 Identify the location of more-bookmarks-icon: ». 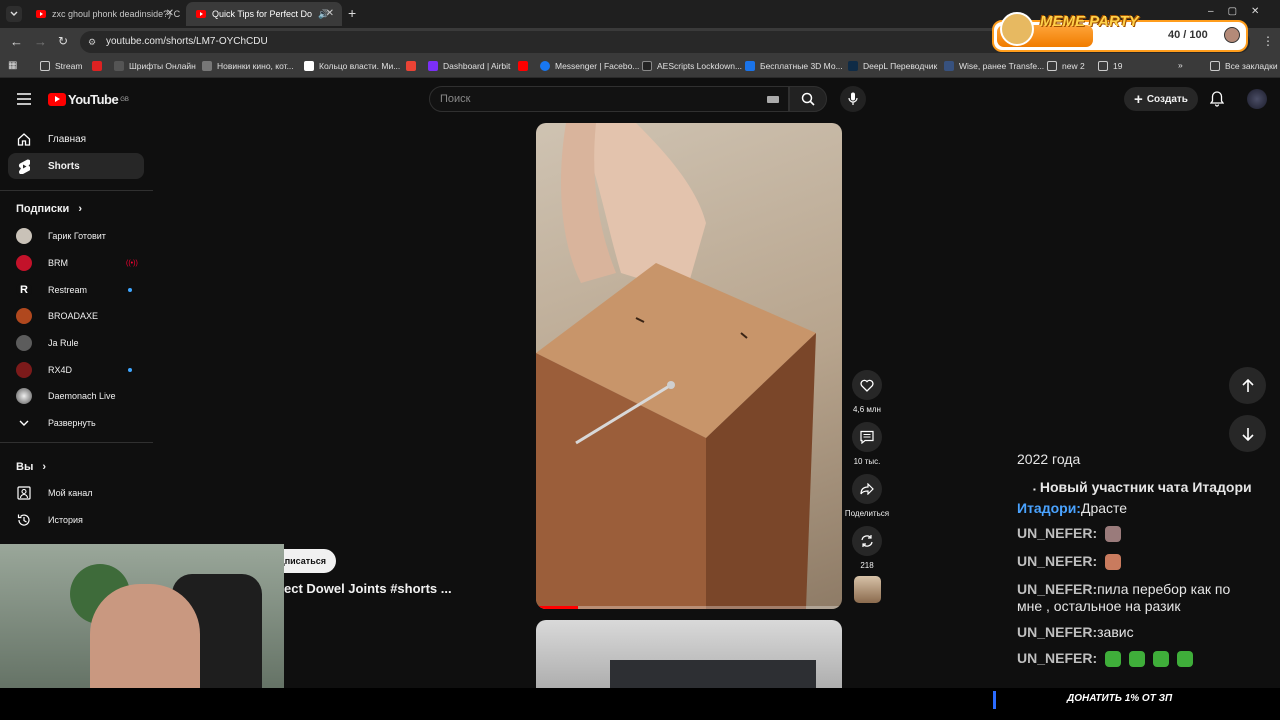
(1180, 65).